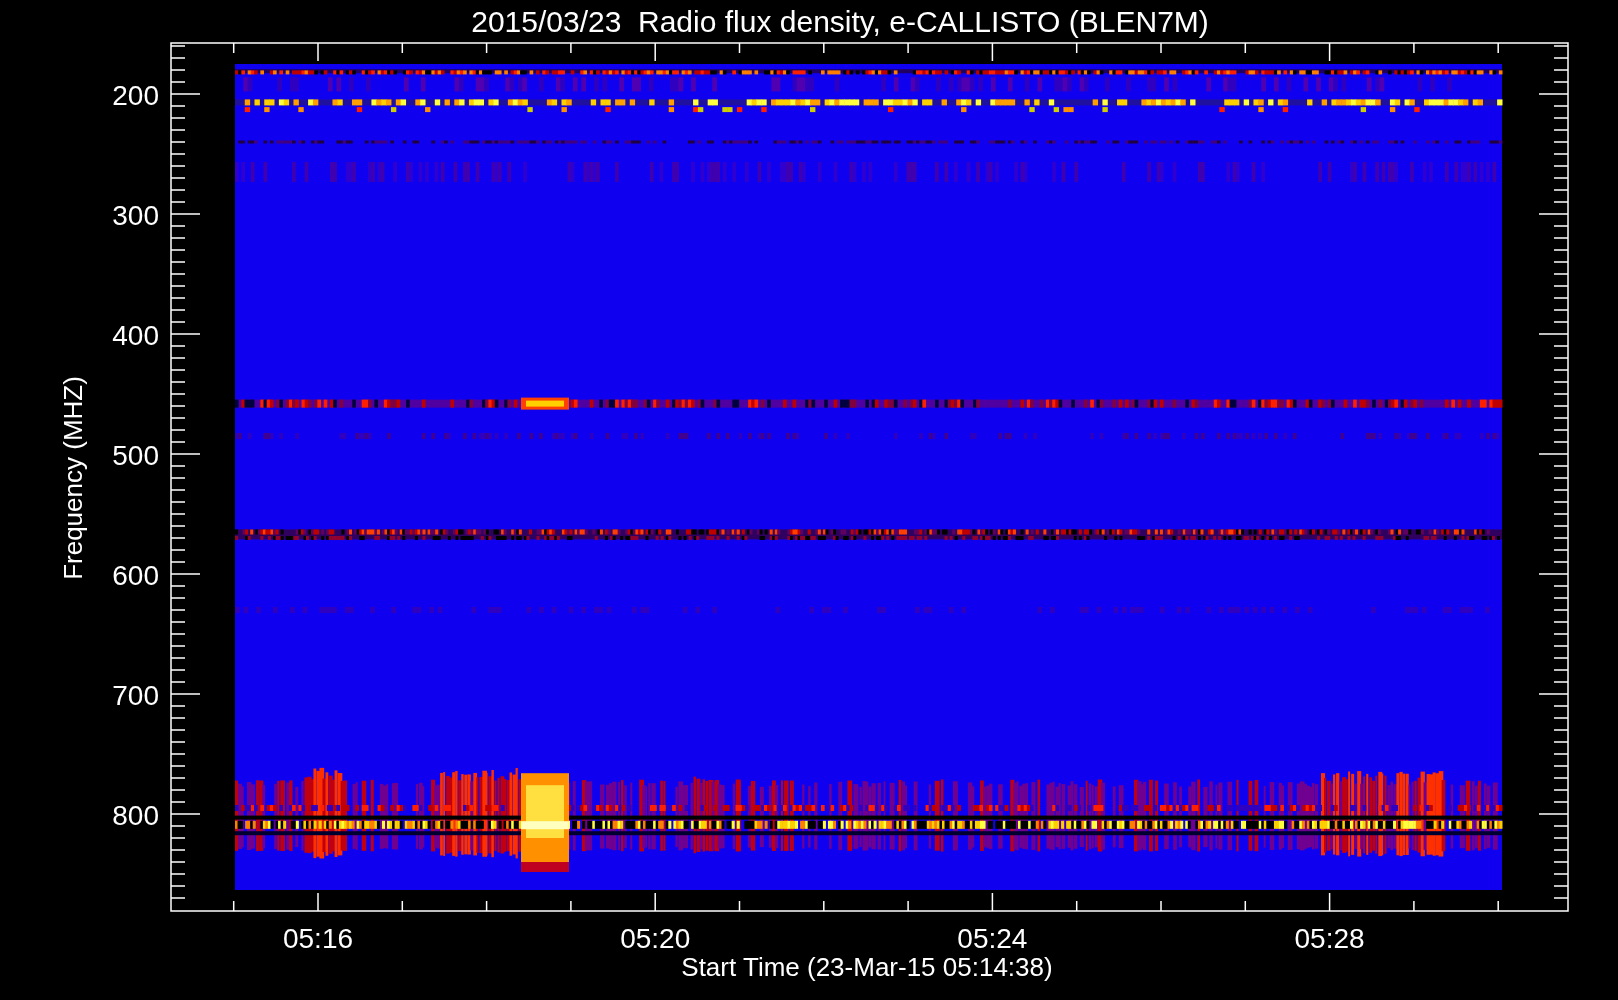  I want to click on tick-label: 05:28, so click(1329, 938).